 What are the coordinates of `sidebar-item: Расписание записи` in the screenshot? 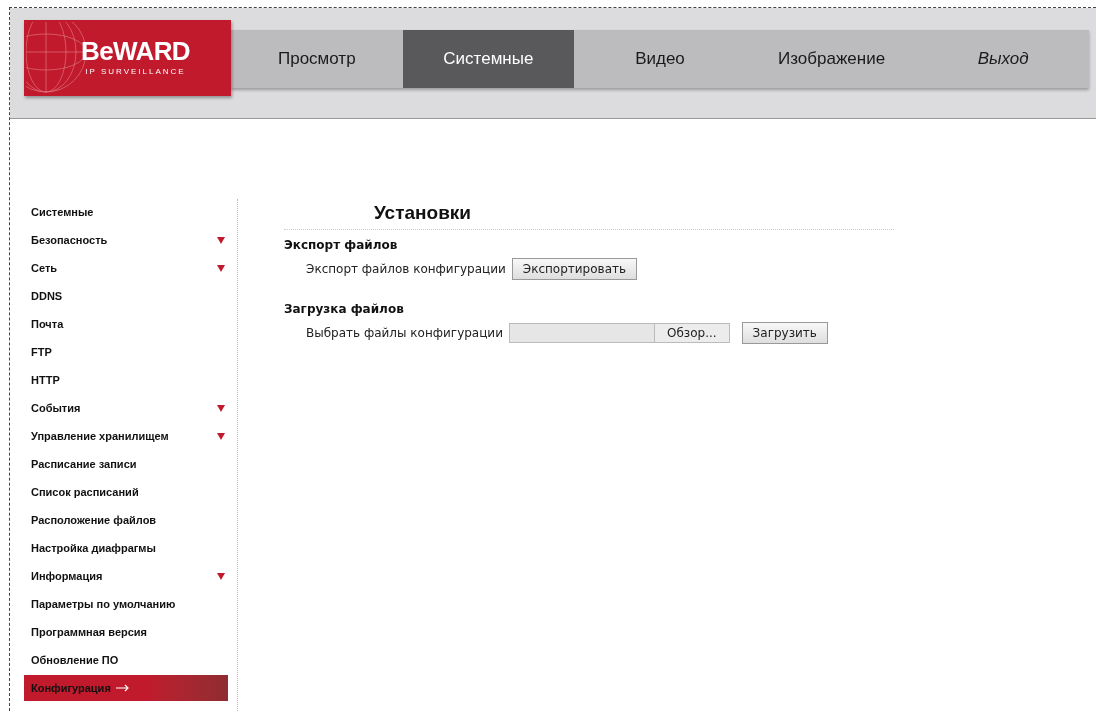 It's located at (126, 464).